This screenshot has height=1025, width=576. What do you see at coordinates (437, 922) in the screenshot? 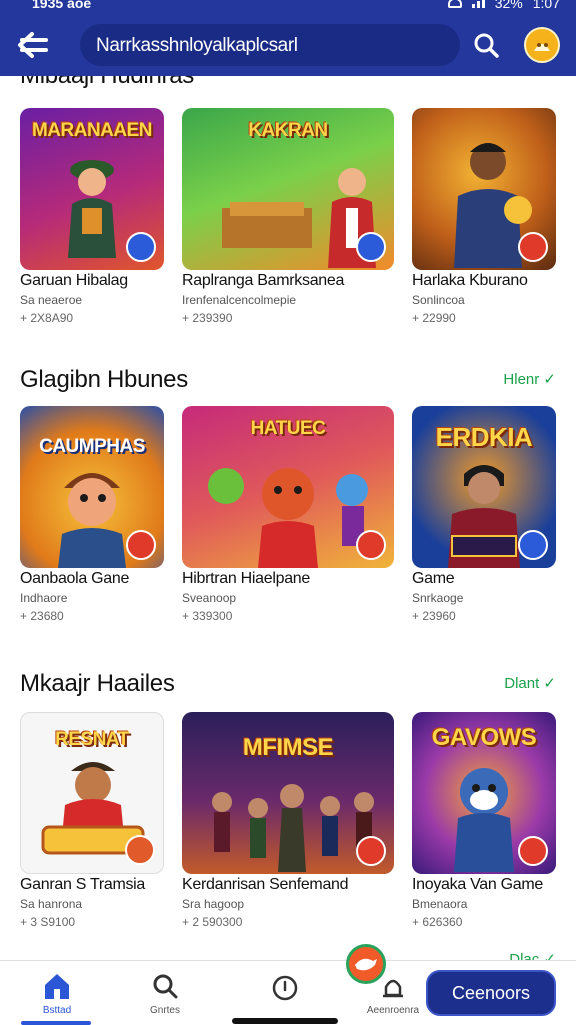
I see `game-price: + 626360` at bounding box center [437, 922].